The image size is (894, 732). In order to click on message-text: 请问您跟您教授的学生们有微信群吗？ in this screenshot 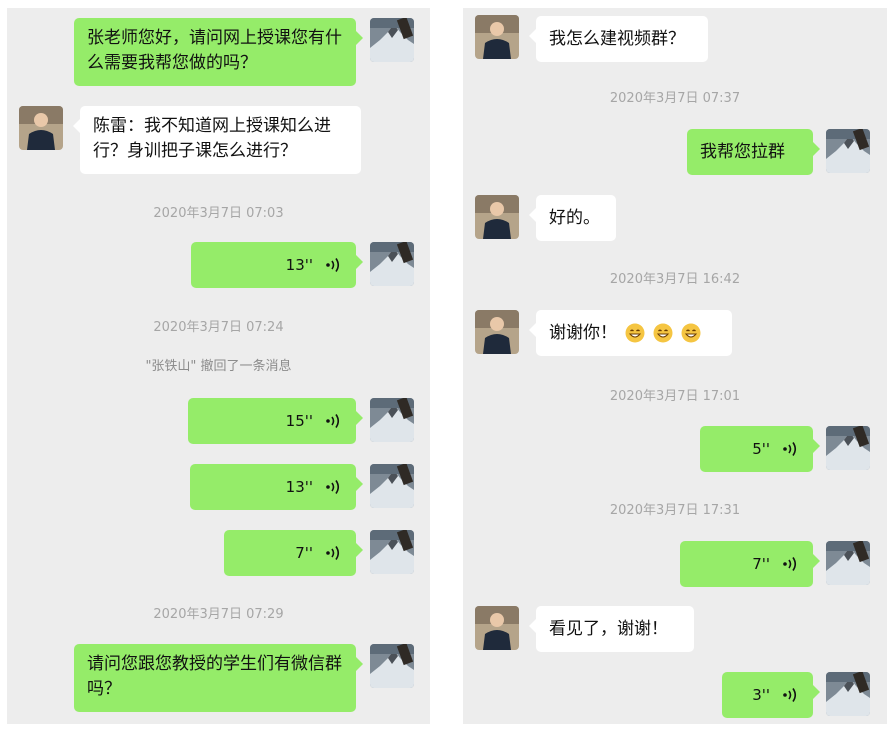, I will do `click(214, 676)`.